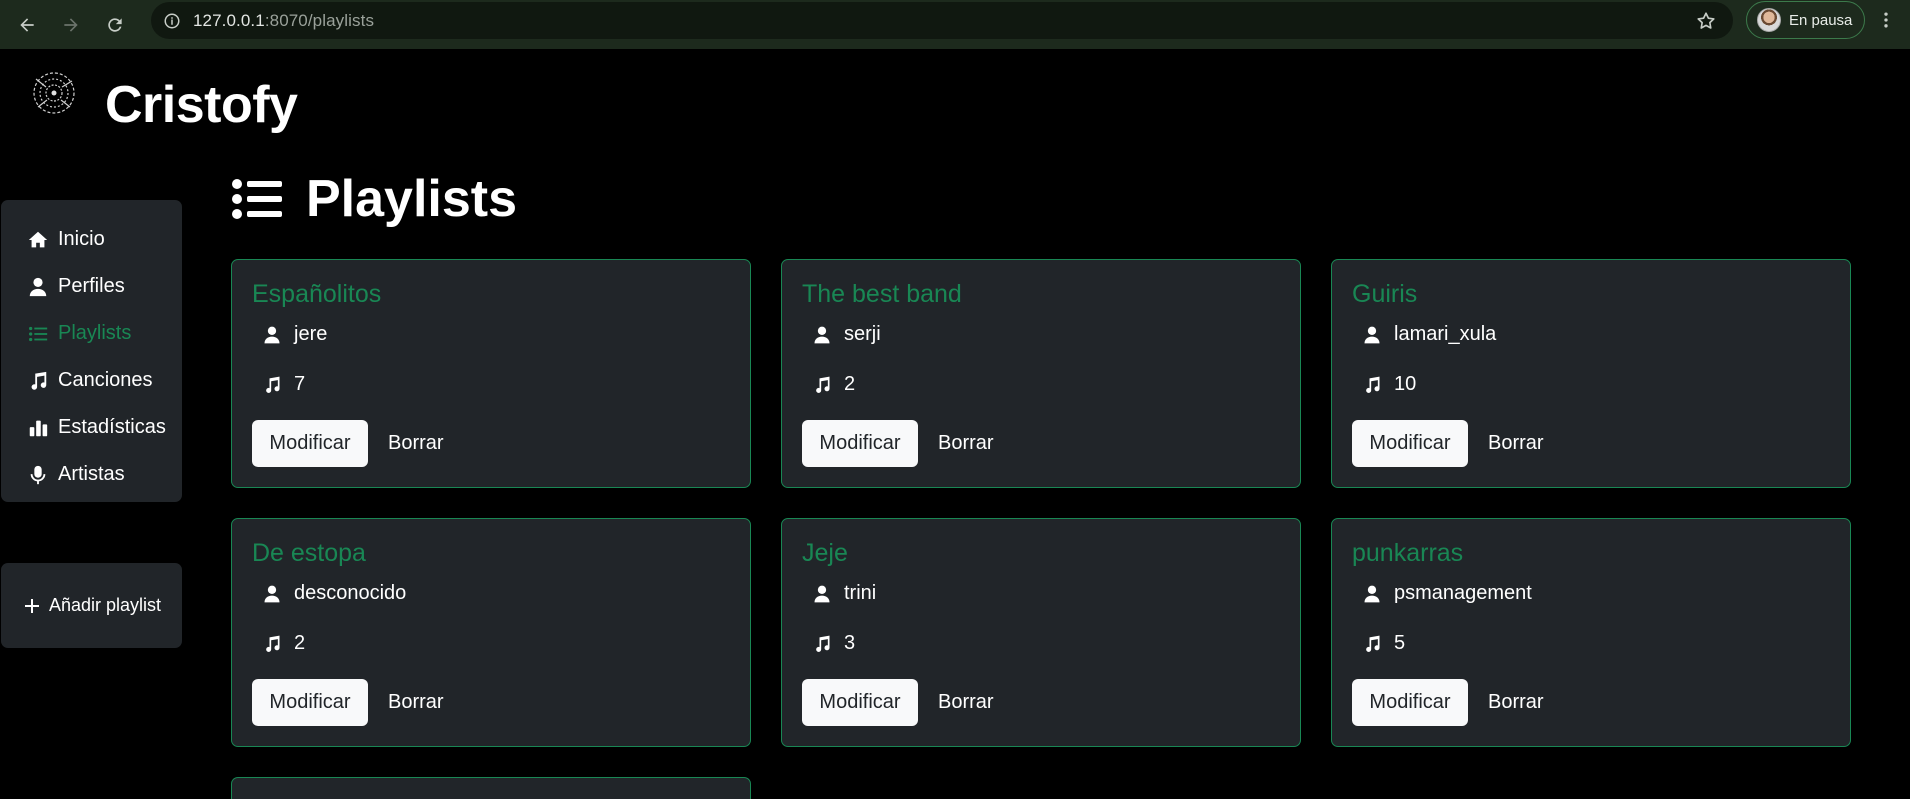 The image size is (1910, 799). I want to click on page-heading: Playlists, so click(374, 199).